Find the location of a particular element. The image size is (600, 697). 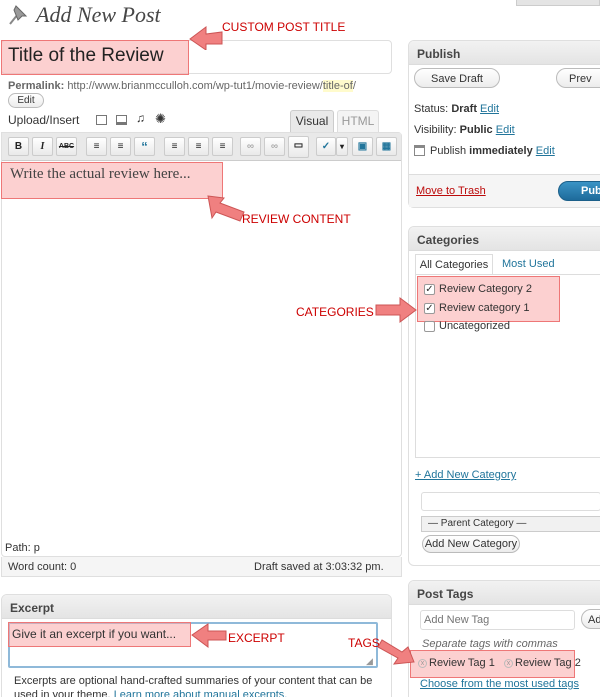

publish-button: Pub is located at coordinates (579, 191).